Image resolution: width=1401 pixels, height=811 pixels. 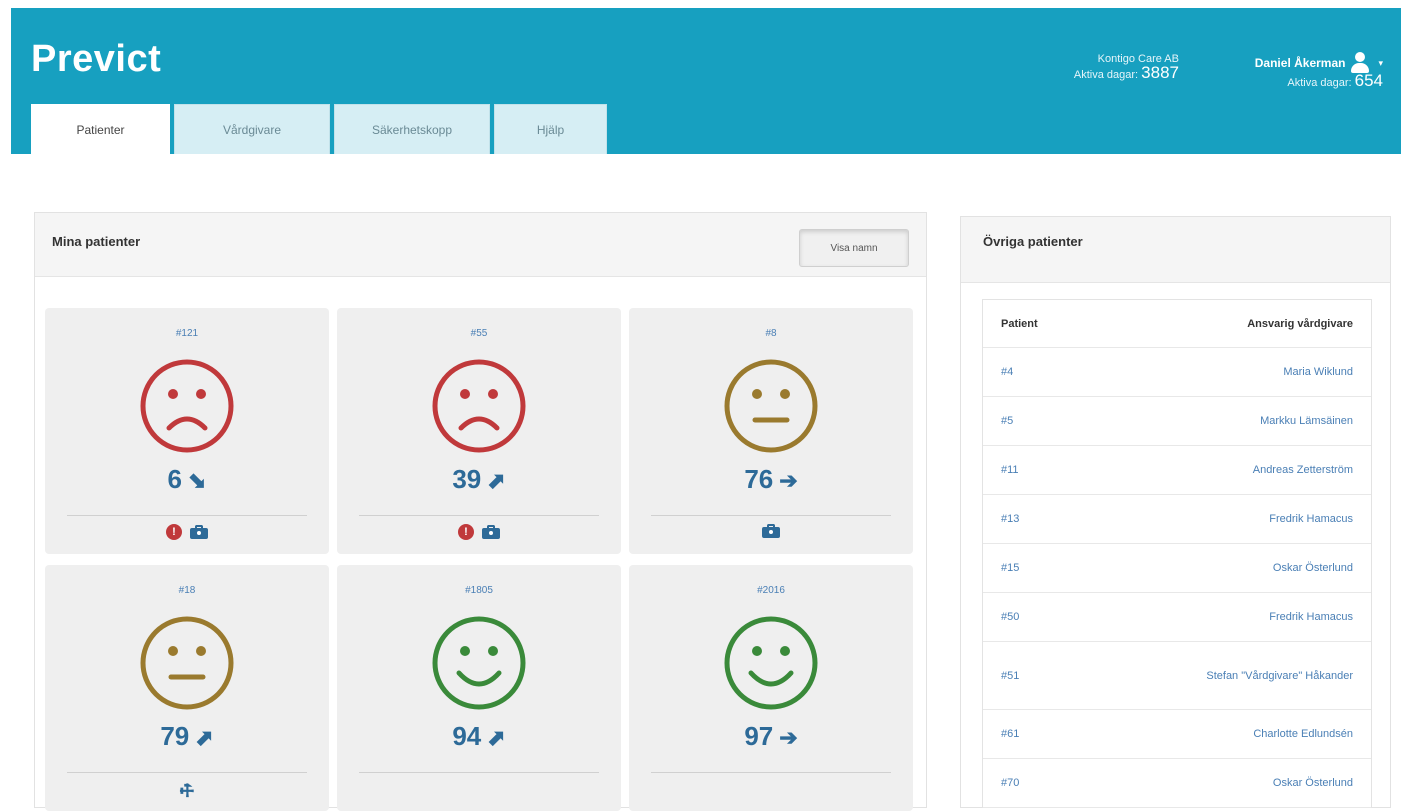 What do you see at coordinates (187, 736) in the screenshot?
I see `patient-score: 79 ⬈` at bounding box center [187, 736].